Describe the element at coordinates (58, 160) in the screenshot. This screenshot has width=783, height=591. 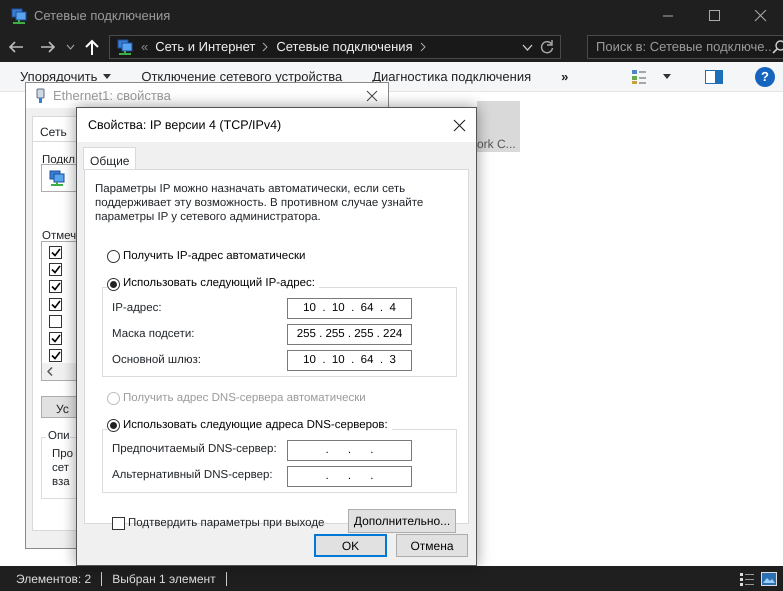
I see `field-label: Подкл` at that location.